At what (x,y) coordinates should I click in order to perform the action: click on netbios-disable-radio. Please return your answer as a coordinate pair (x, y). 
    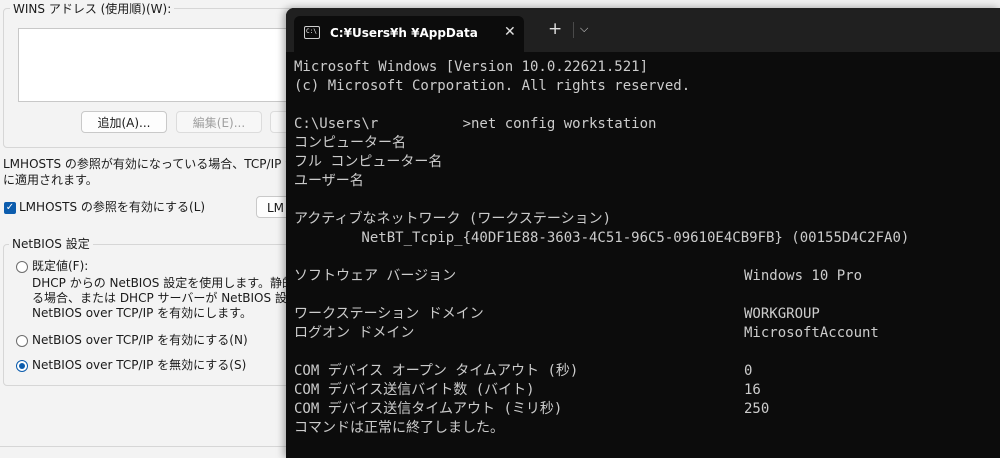
    Looking at the image, I should click on (22, 366).